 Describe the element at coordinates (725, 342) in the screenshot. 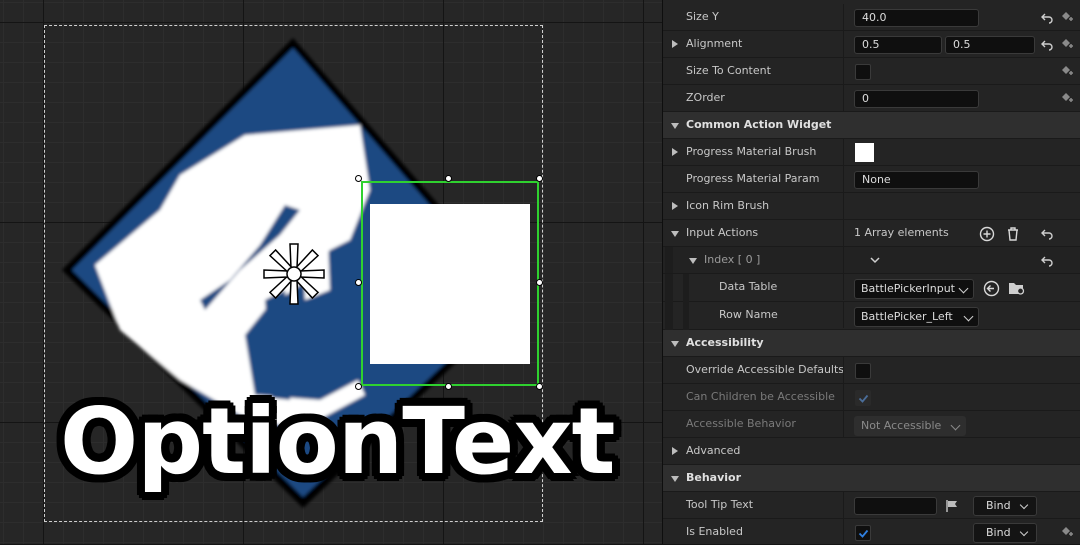

I see `section-title: Accessibility` at that location.